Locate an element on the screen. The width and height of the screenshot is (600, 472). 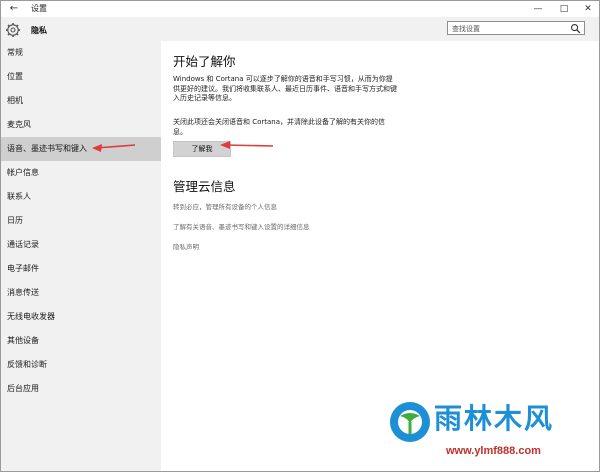
link-bing-manage: 转到必应，管理所有设备的个人信息 is located at coordinates (225, 207).